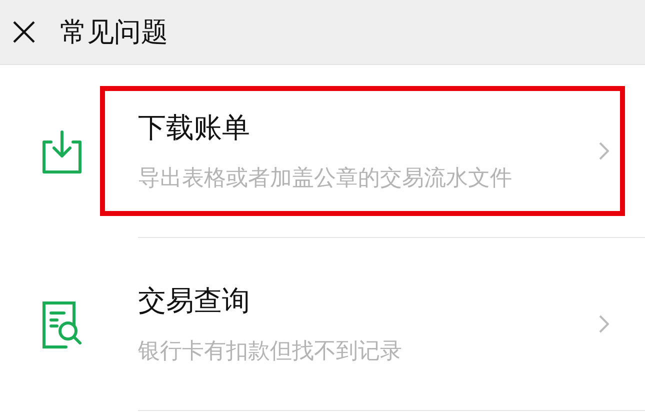  I want to click on item-subtitle: 导出表格或者加盖公章的交易流水文件, so click(325, 179).